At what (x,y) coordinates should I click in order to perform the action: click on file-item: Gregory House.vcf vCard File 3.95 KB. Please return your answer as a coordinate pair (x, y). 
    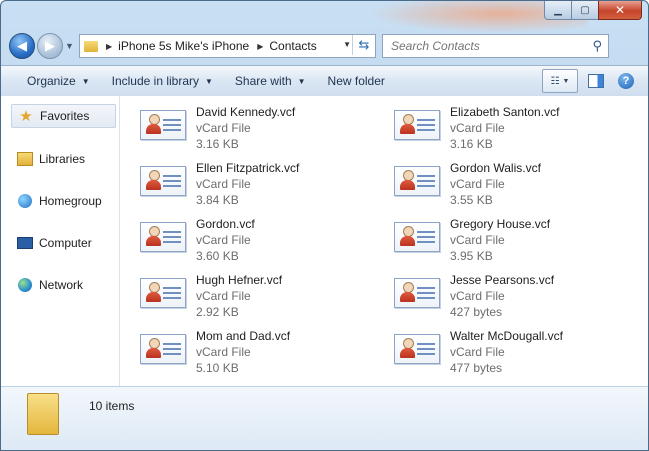
    Looking at the image, I should click on (514, 242).